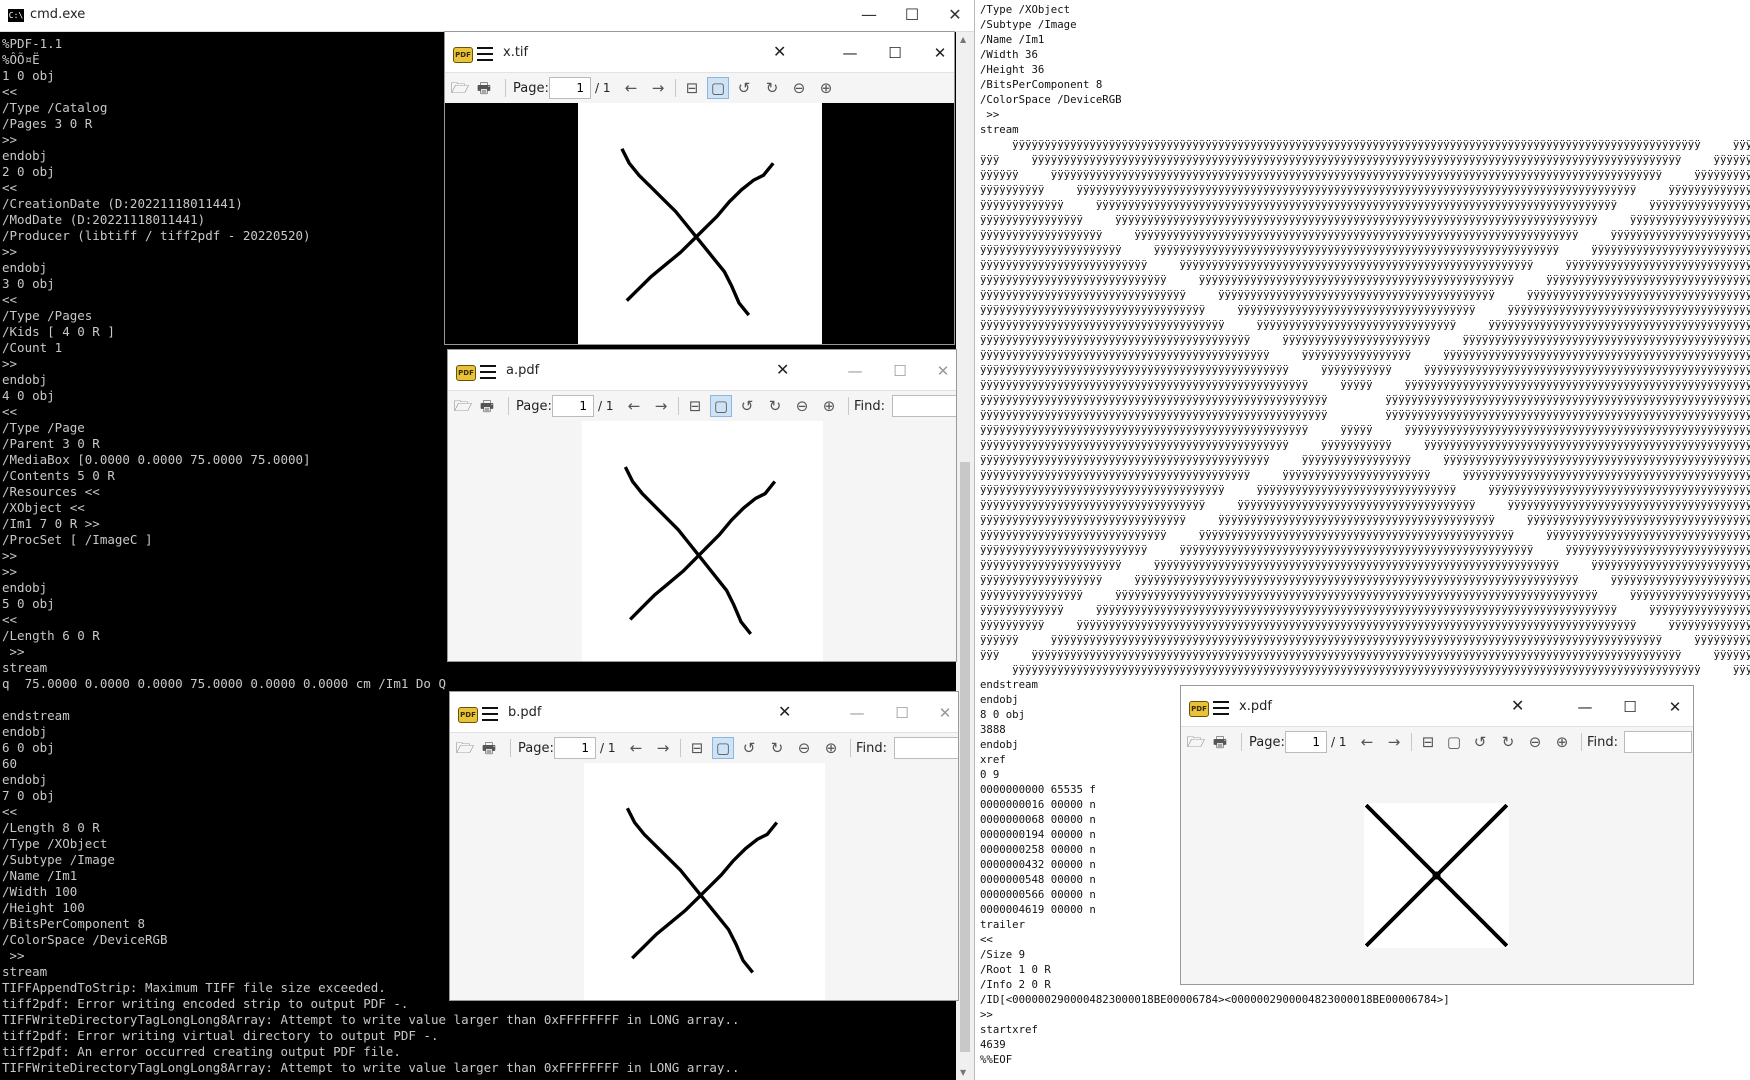 This screenshot has height=1080, width=1750. What do you see at coordinates (869, 15) in the screenshot?
I see `cmd-minimize-button: —` at bounding box center [869, 15].